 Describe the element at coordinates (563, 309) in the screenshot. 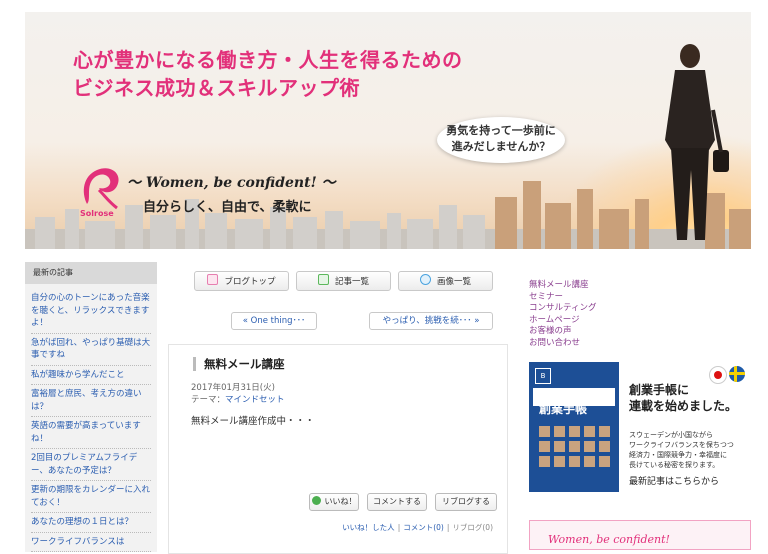

I see `site-link: コンサルティング` at that location.